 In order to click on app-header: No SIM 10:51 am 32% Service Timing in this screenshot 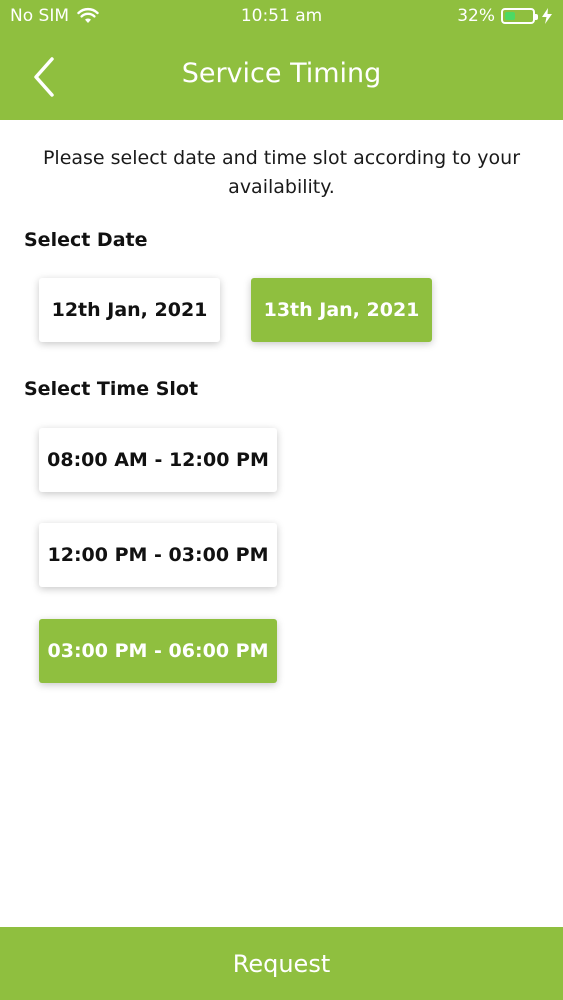, I will do `click(281, 60)`.